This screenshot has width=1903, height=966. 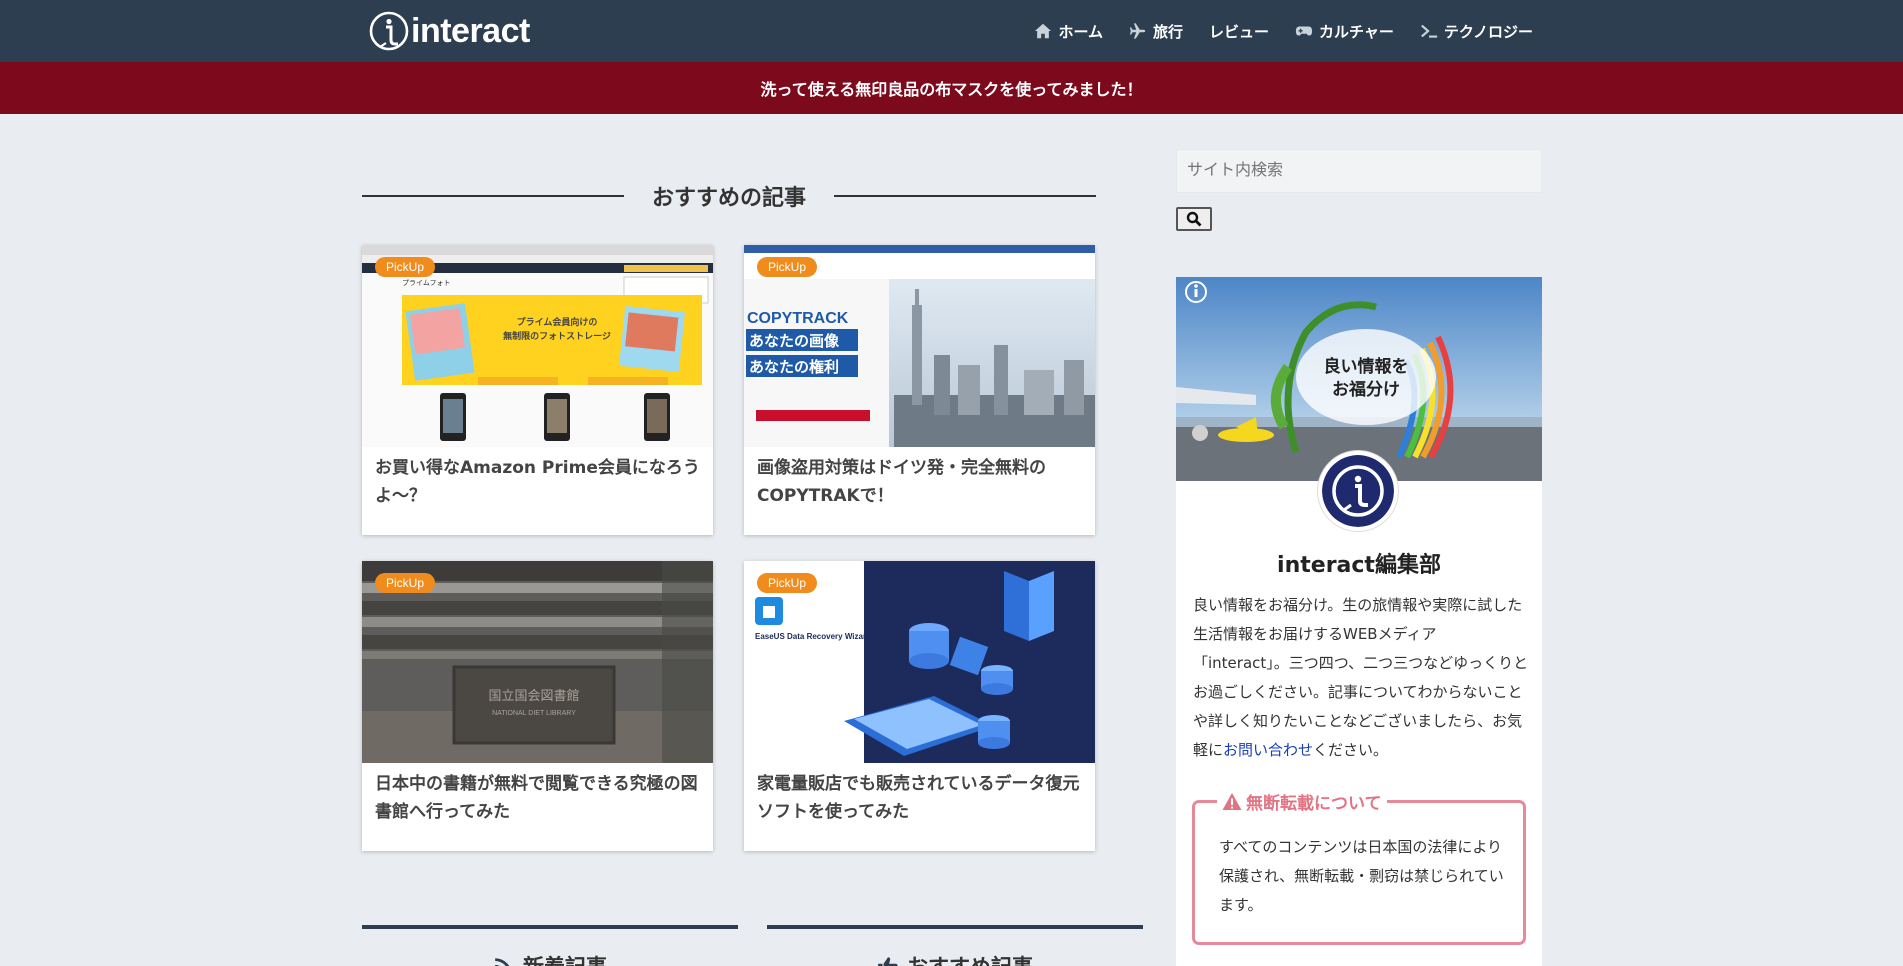 I want to click on rss-icon, so click(x=502, y=962).